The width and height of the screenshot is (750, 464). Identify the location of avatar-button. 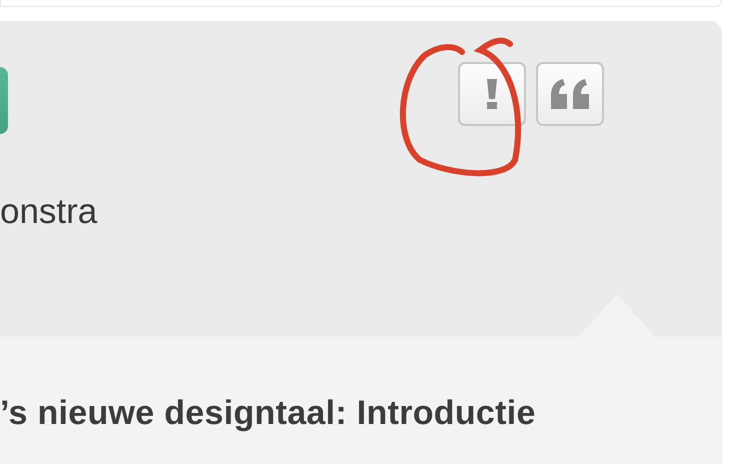
(4, 100).